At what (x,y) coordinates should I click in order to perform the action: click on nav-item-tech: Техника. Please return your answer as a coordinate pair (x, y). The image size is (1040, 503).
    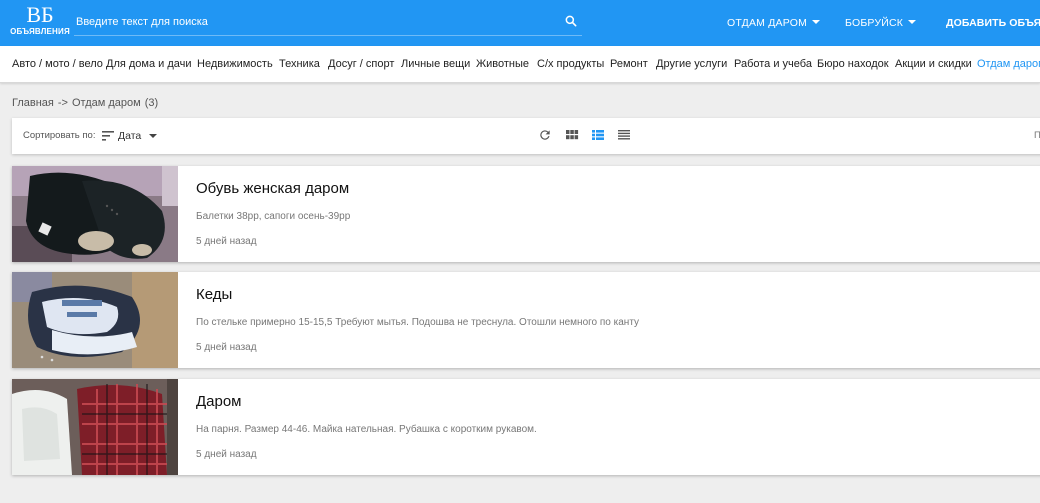
    Looking at the image, I should click on (299, 64).